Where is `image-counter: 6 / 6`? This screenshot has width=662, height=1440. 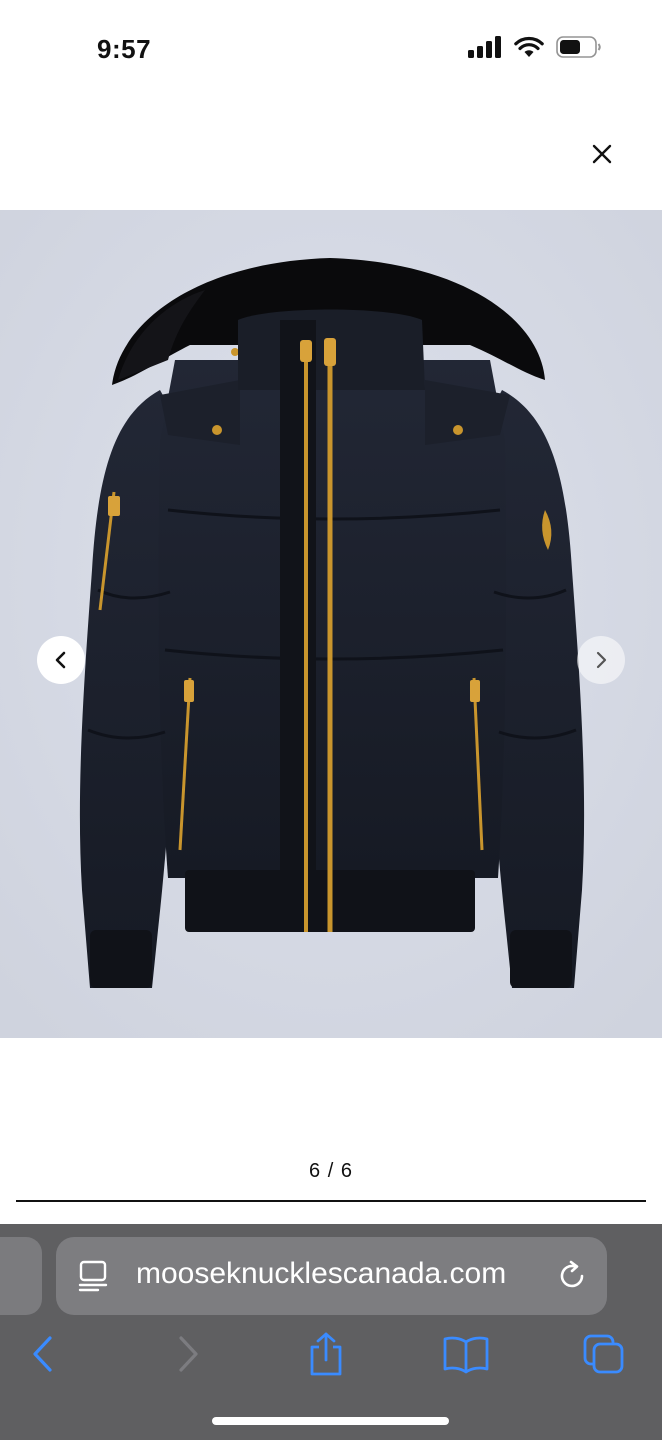 image-counter: 6 / 6 is located at coordinates (331, 1171).